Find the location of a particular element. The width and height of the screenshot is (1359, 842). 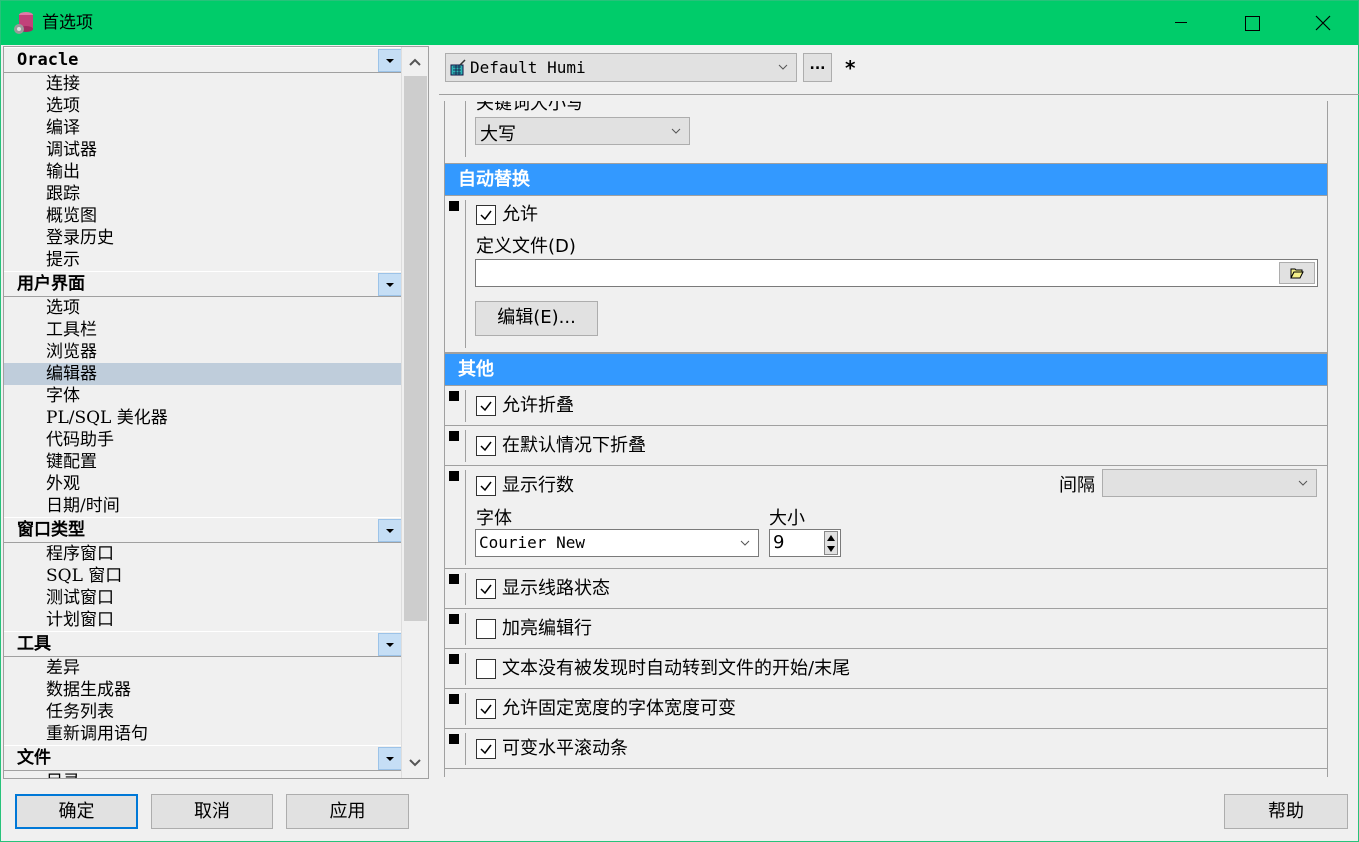

nav-scrollbar is located at coordinates (414, 412).